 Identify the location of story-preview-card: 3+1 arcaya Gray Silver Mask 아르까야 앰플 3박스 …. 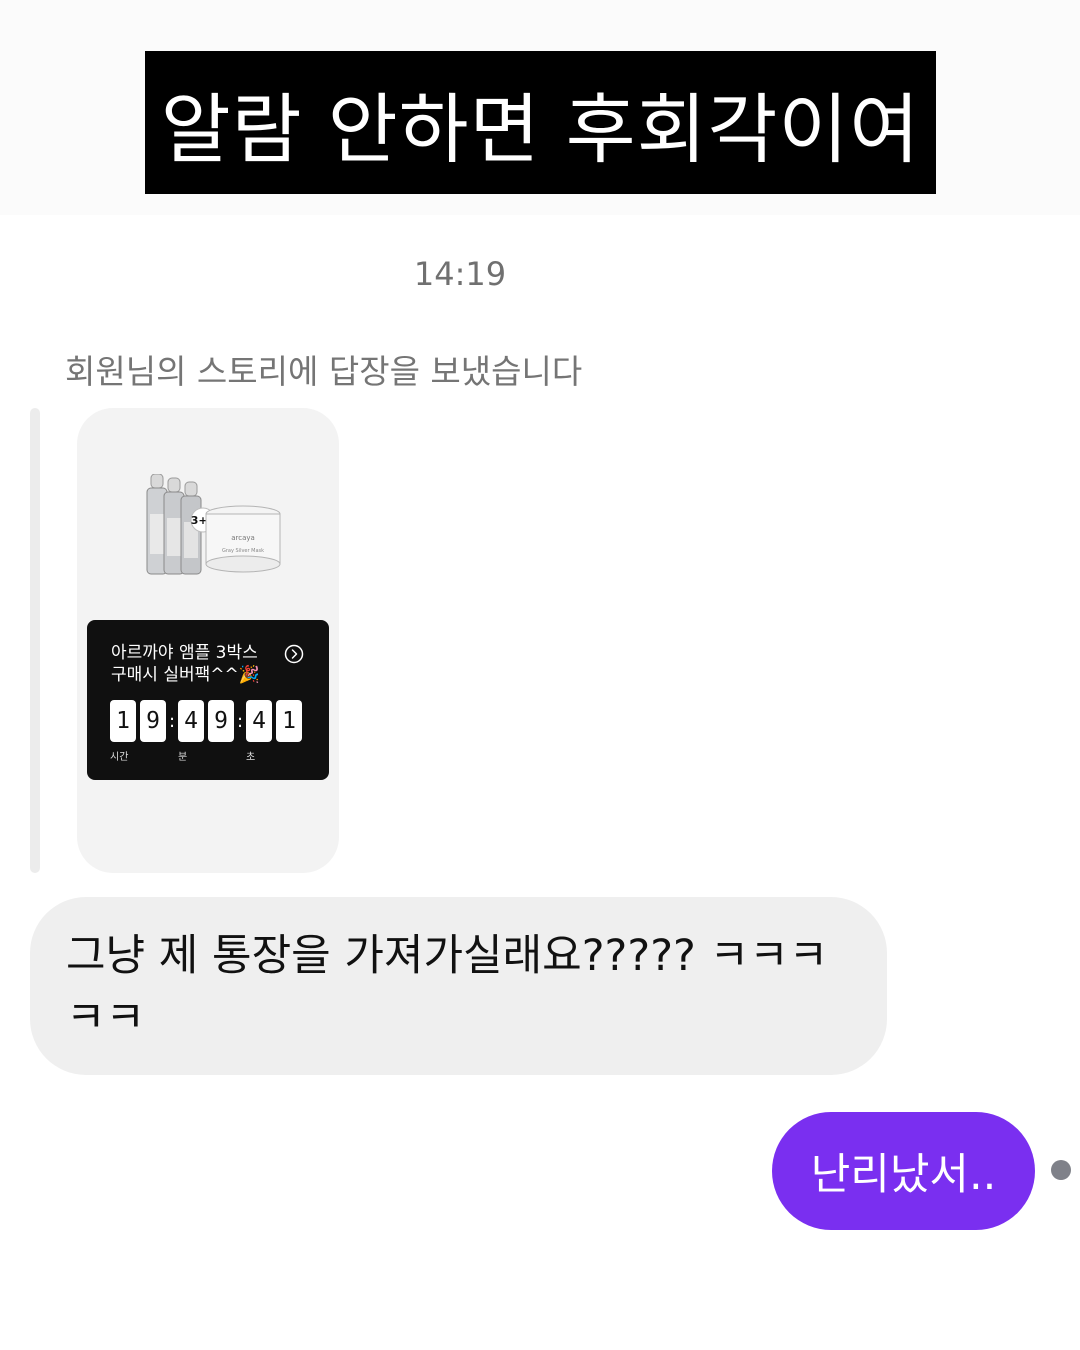
(208, 640).